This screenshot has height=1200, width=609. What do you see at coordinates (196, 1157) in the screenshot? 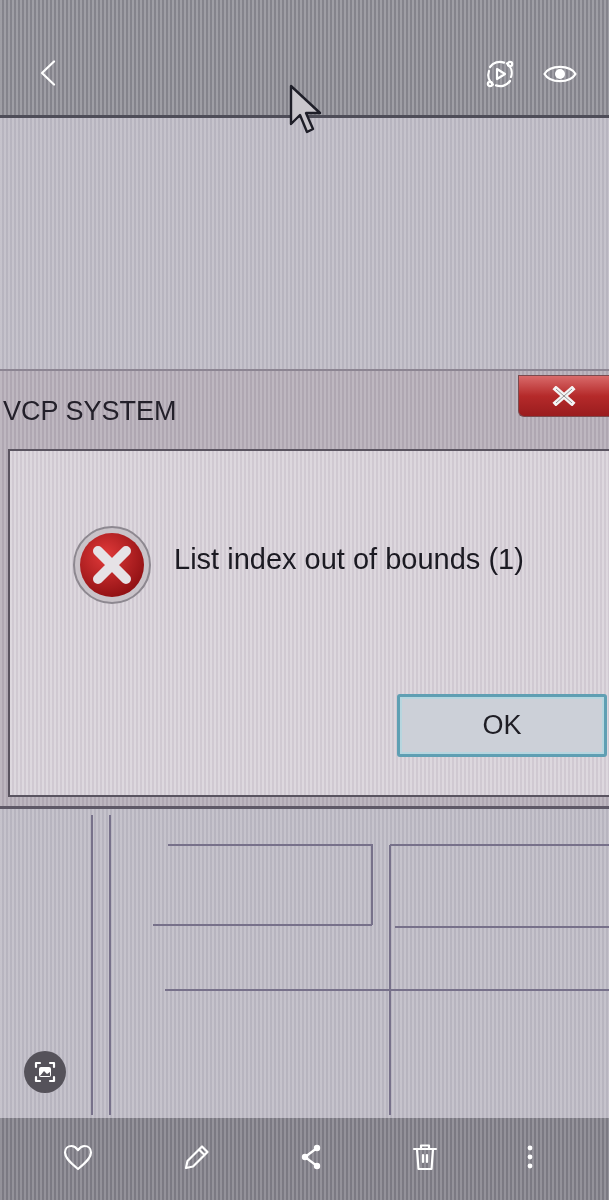
I see `pencil-icon` at bounding box center [196, 1157].